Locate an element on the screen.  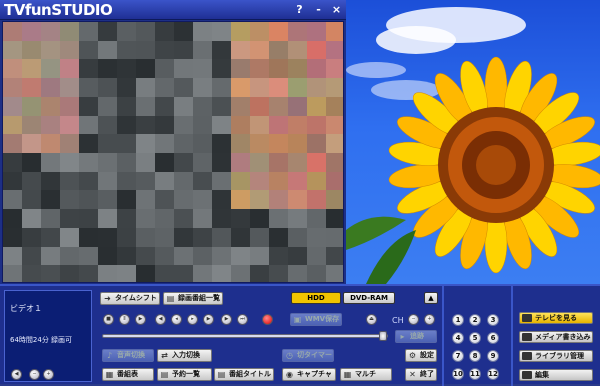
close-button: × is located at coordinates (336, 9).